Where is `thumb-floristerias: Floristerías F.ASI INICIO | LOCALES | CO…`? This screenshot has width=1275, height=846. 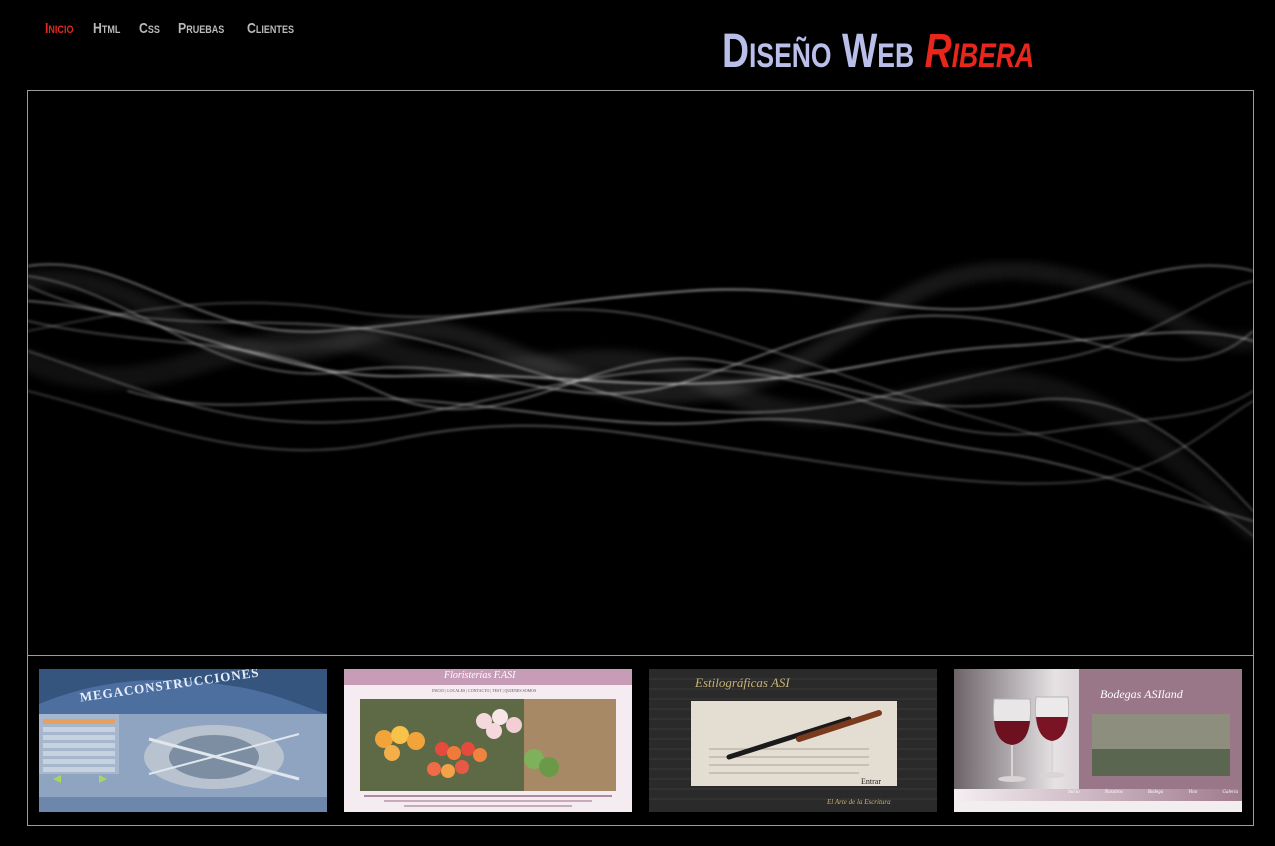 thumb-floristerias: Floristerías F.ASI INICIO | LOCALES | CO… is located at coordinates (488, 740).